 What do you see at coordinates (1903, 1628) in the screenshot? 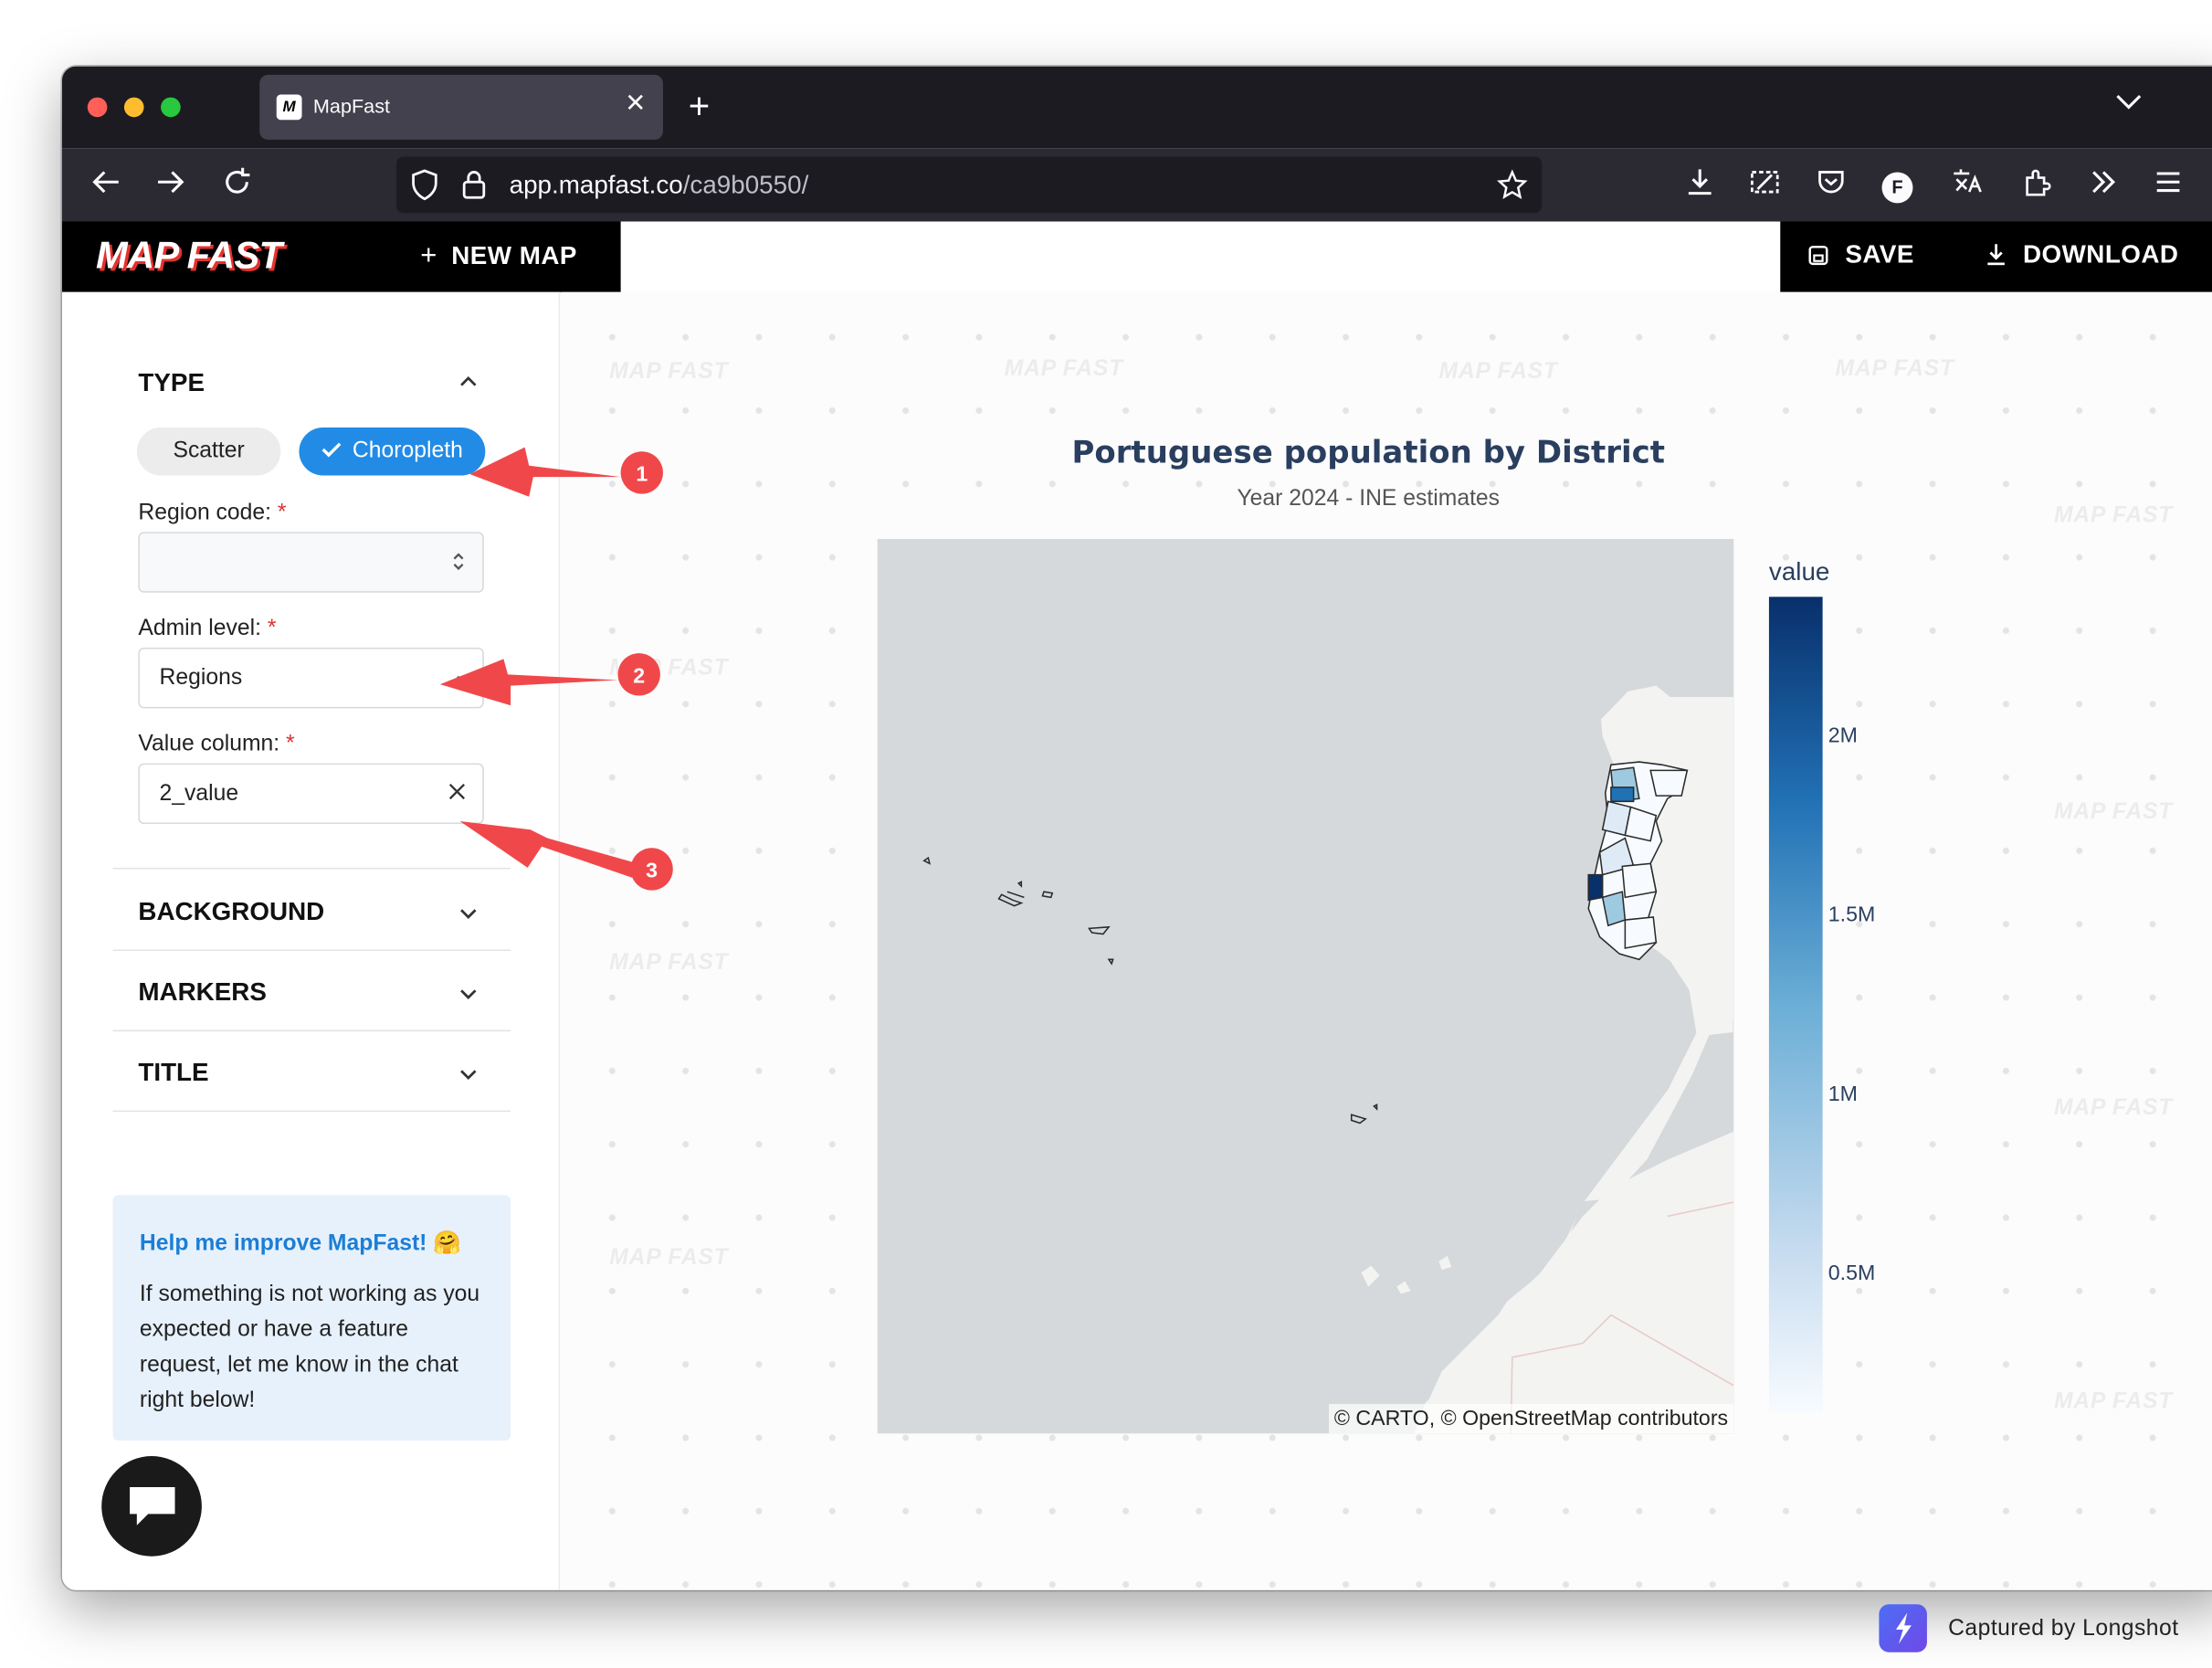
I see `longshot-logo-icon` at bounding box center [1903, 1628].